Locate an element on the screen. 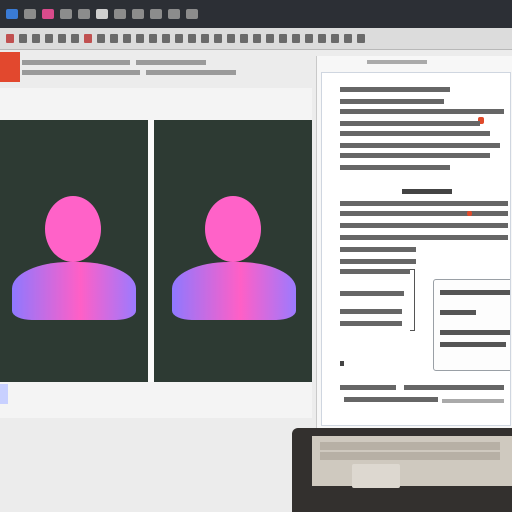 This screenshot has width=512, height=512. tool-strip is located at coordinates (256, 39).